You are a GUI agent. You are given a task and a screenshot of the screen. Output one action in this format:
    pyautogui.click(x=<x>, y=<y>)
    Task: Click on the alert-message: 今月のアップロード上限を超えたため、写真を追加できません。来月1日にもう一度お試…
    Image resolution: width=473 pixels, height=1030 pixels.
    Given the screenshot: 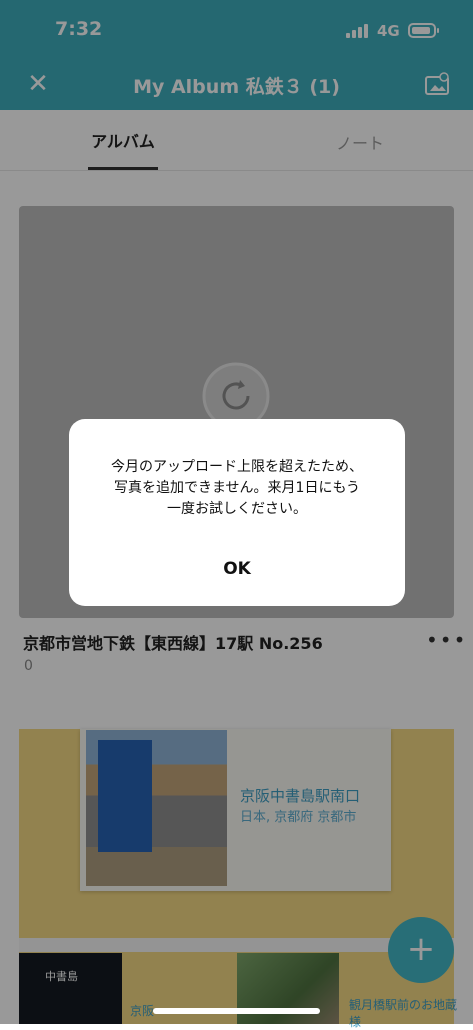 What is the action you would take?
    pyautogui.click(x=237, y=488)
    